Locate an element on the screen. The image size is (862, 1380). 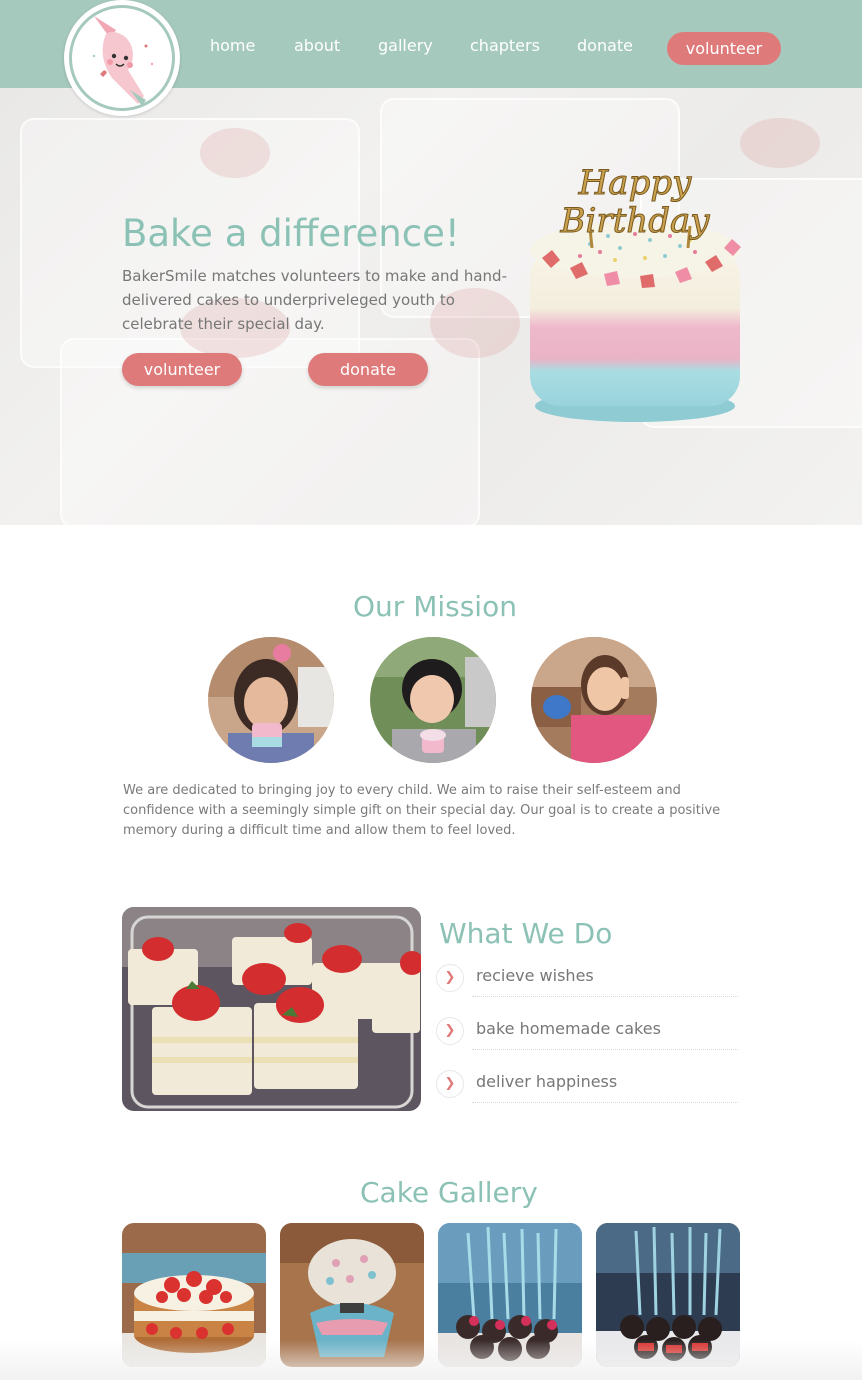
mission-title: Our Mission is located at coordinates (435, 606).